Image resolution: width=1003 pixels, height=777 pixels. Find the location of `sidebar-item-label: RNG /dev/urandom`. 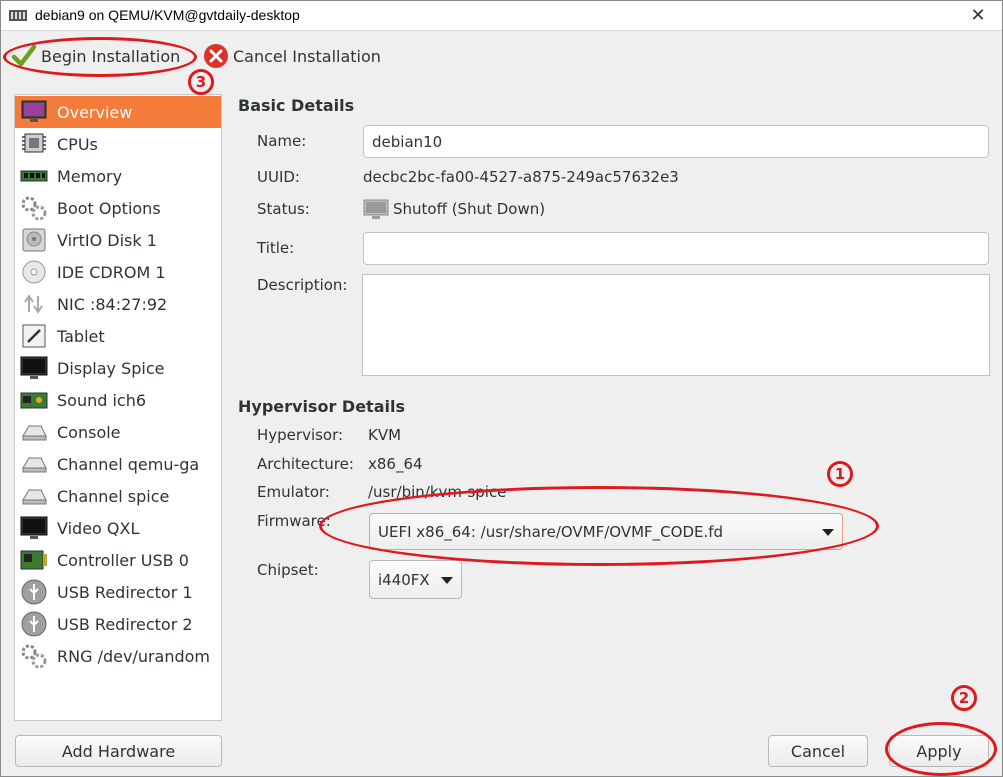

sidebar-item-label: RNG /dev/urandom is located at coordinates (134, 656).